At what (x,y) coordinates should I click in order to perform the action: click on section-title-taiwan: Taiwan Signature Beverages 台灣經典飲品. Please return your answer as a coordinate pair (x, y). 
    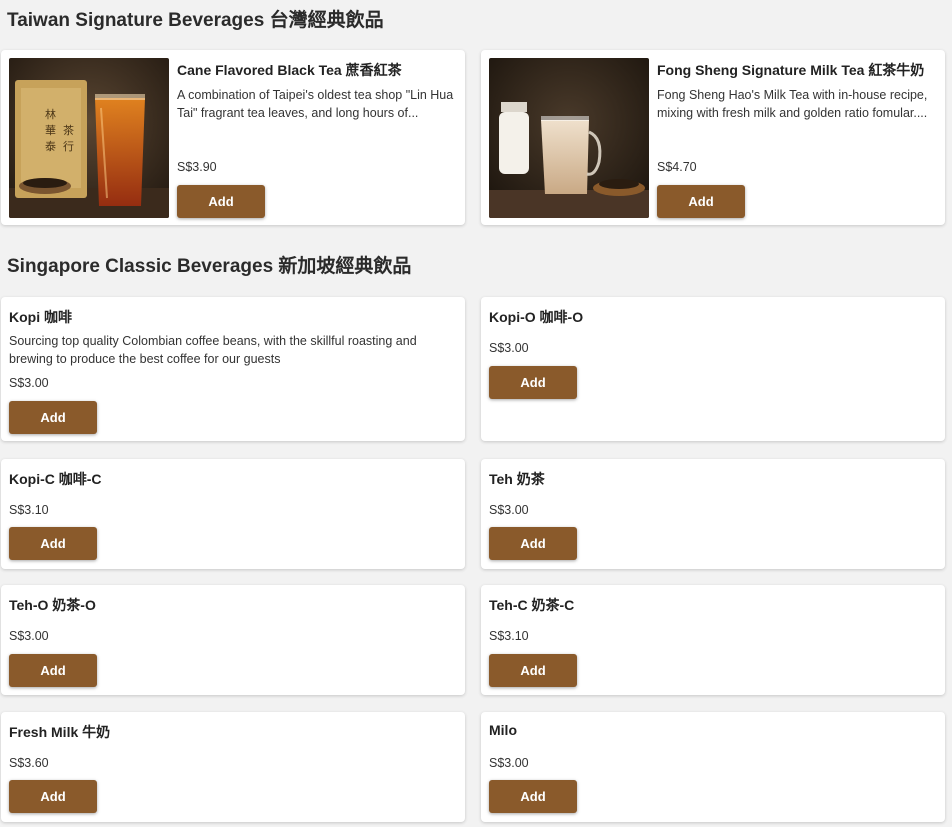
    Looking at the image, I should click on (195, 20).